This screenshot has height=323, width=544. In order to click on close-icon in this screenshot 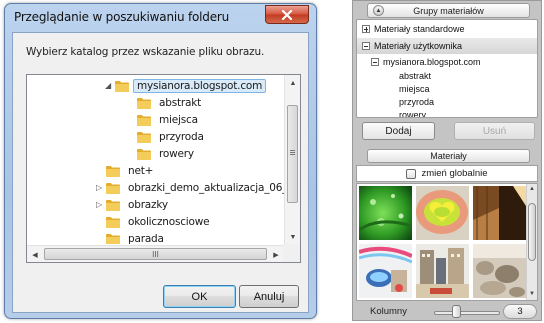, I will do `click(287, 14)`.